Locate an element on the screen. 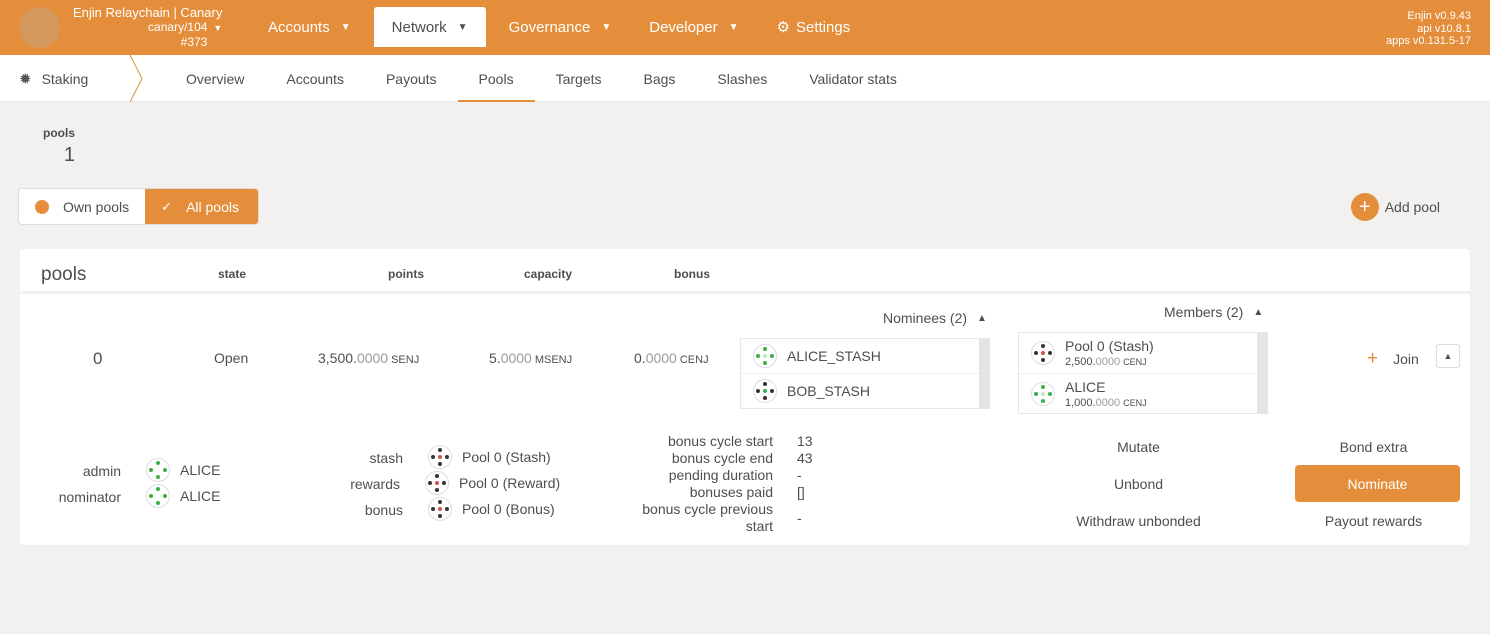  chain-logo is located at coordinates (39, 27).